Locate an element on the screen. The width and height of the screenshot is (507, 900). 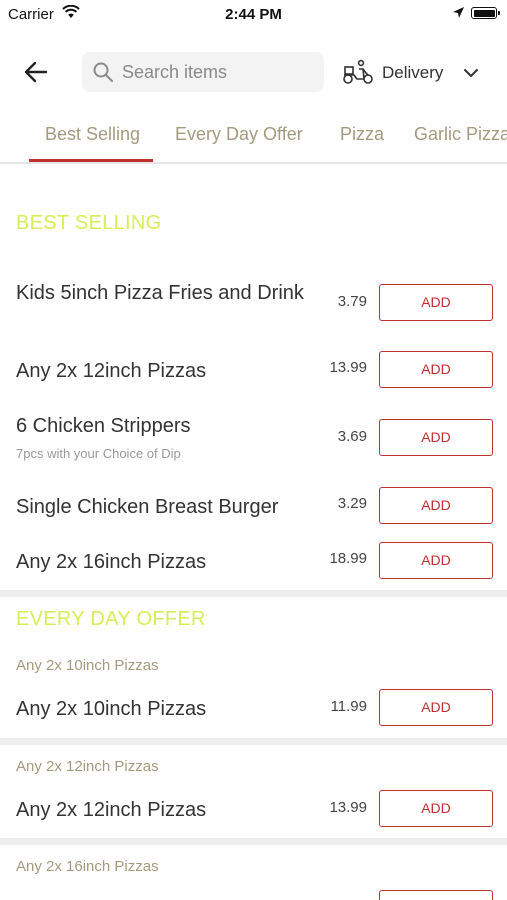
tab-every-day-offer: Every Day Offer is located at coordinates (239, 134).